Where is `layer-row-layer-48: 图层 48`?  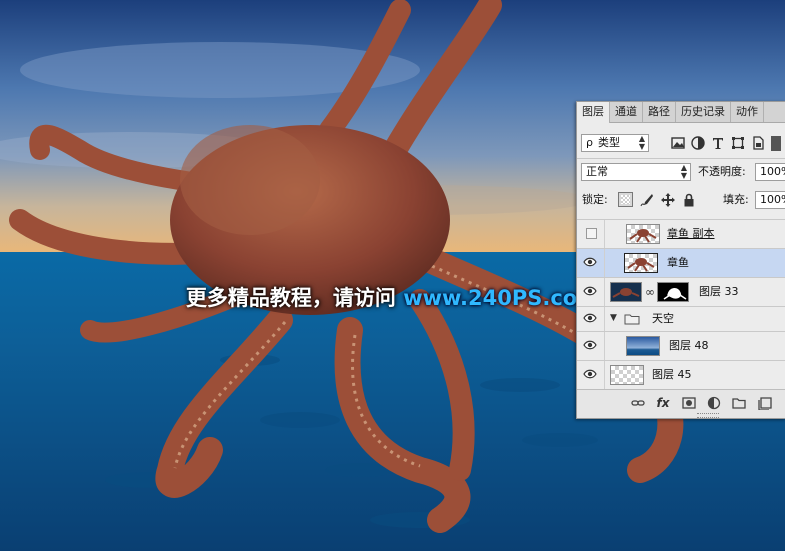 layer-row-layer-48: 图层 48 is located at coordinates (681, 345).